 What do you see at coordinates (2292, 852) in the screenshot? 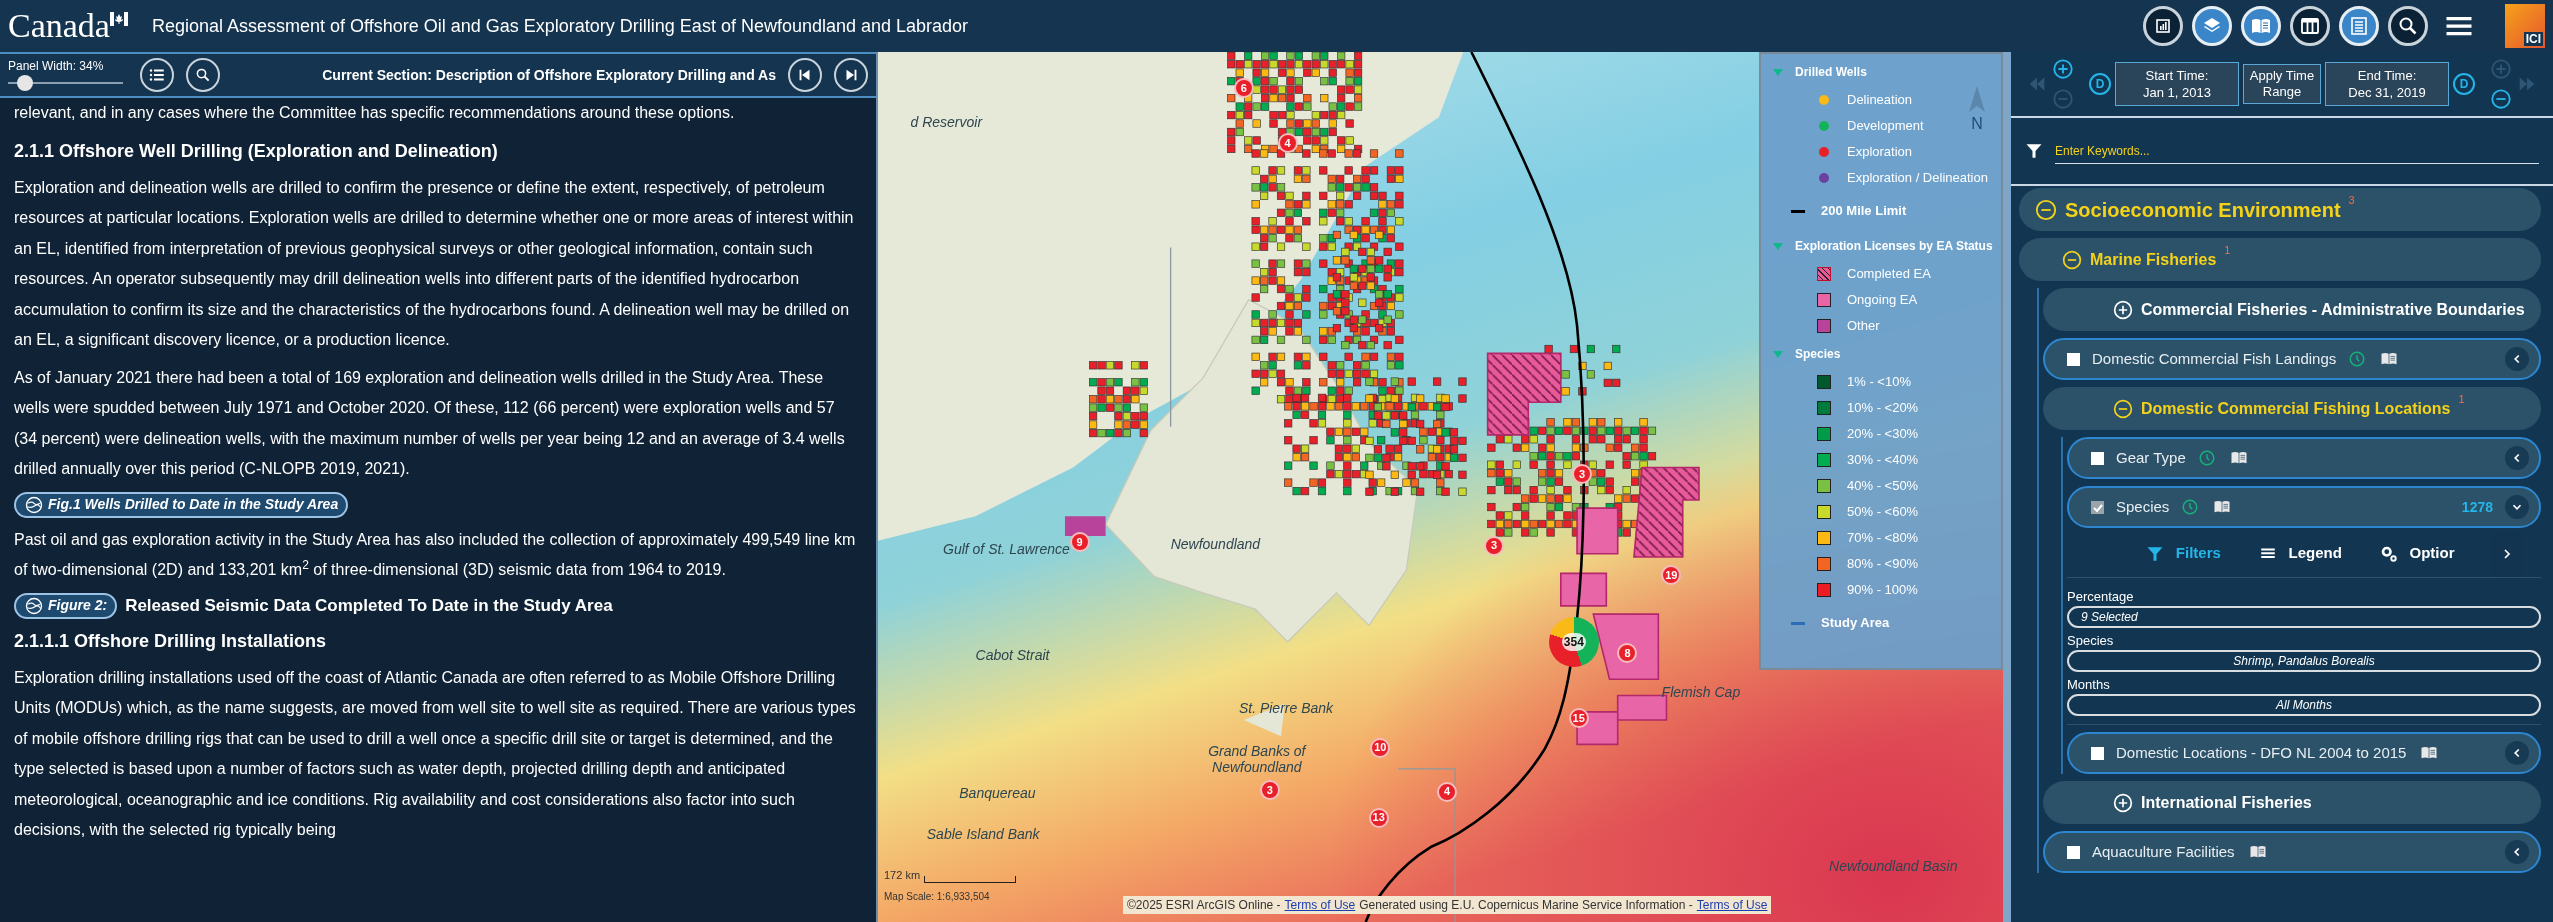
I see `layer-row: Aquaculture Facilities` at bounding box center [2292, 852].